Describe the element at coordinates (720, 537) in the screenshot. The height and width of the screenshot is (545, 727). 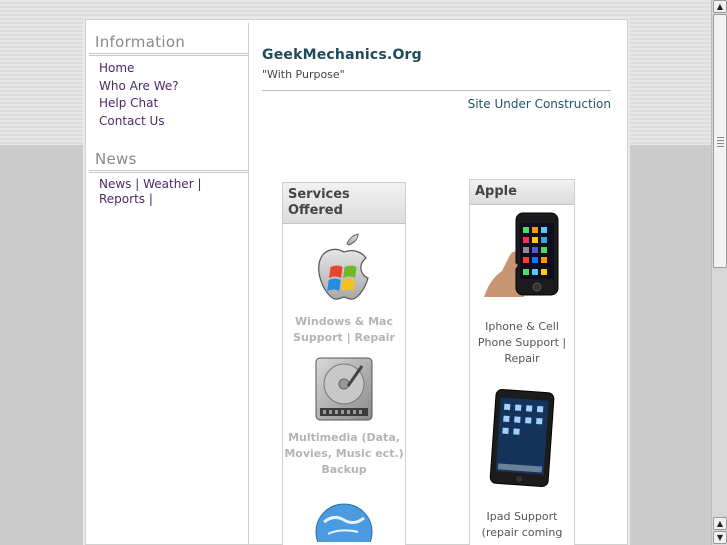
I see `scroll-down-arrow-icon: ▼` at that location.